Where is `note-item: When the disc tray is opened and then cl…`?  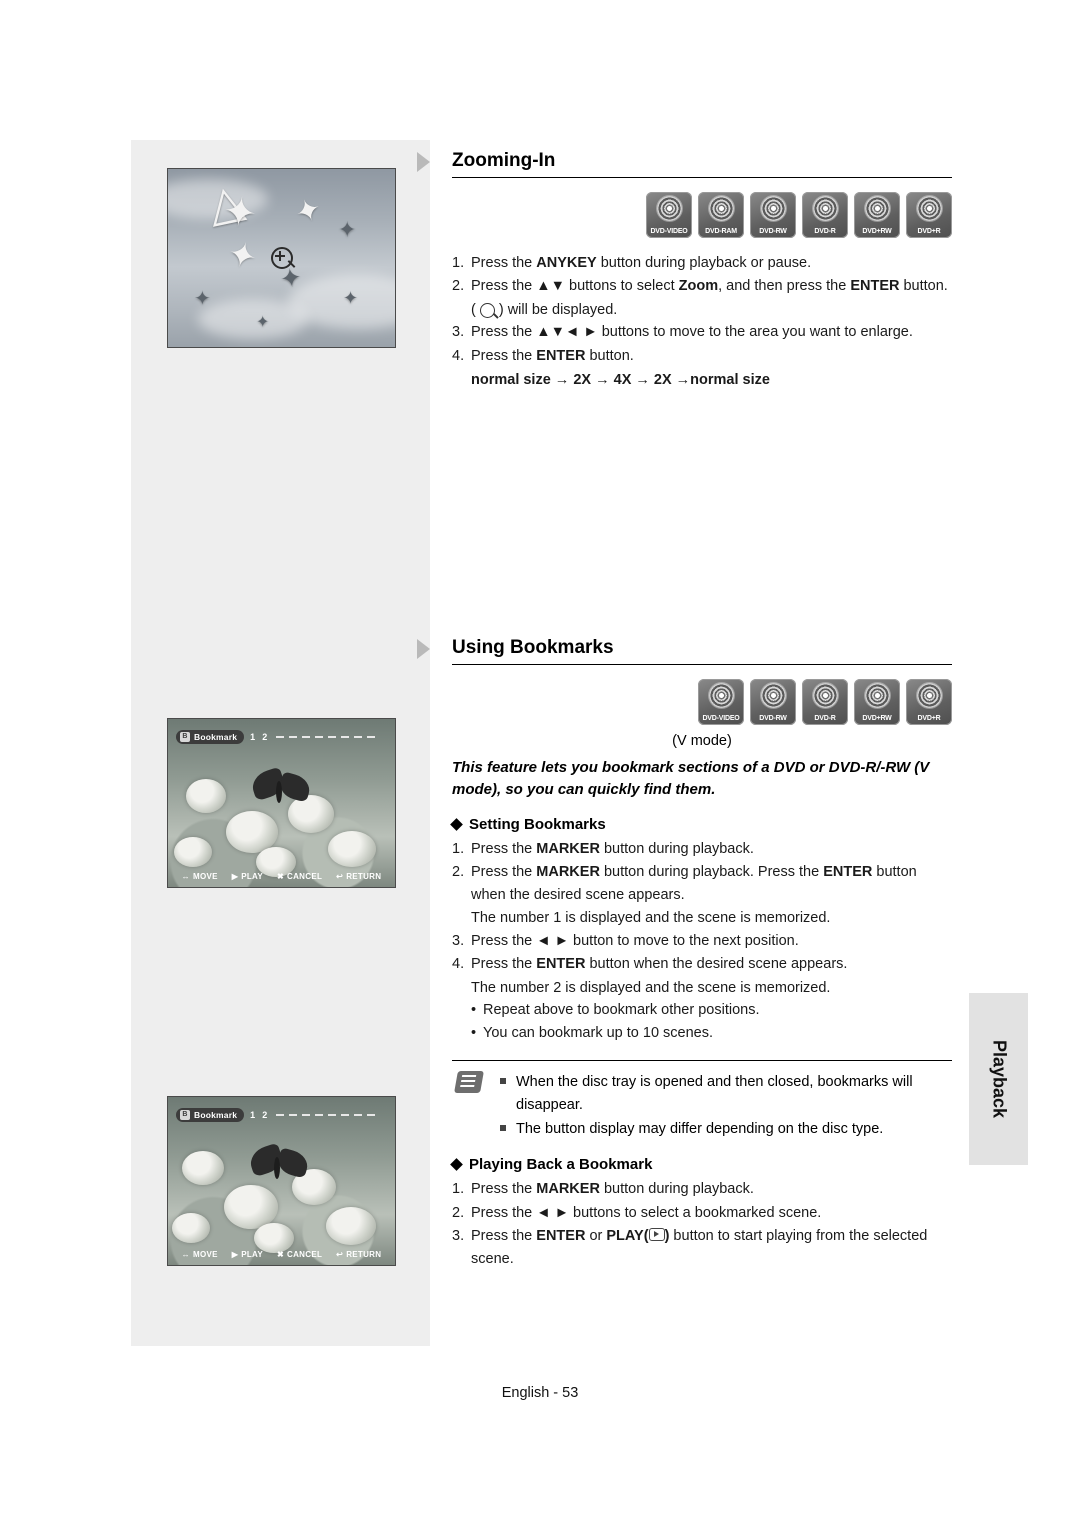
note-item: When the disc tray is opened and then cl… is located at coordinates (726, 1093).